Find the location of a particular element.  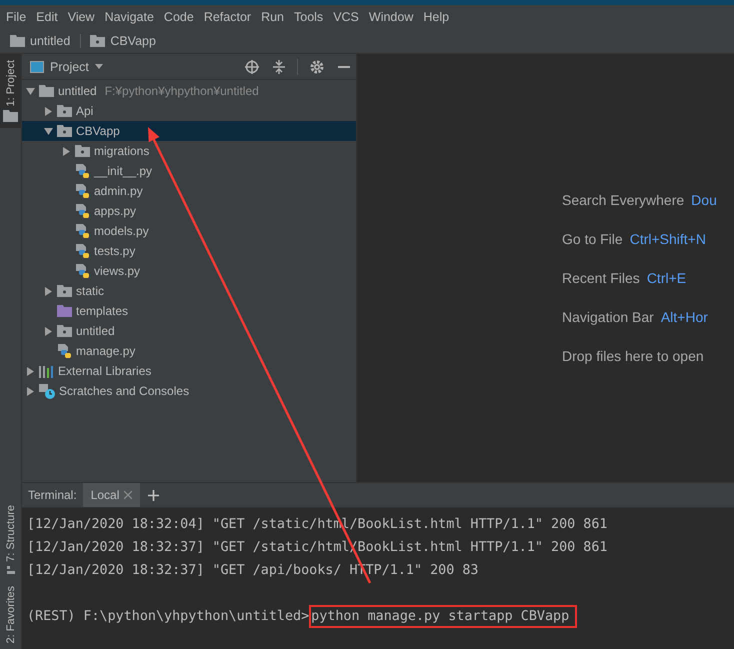

tree-label: migrations is located at coordinates (122, 151).